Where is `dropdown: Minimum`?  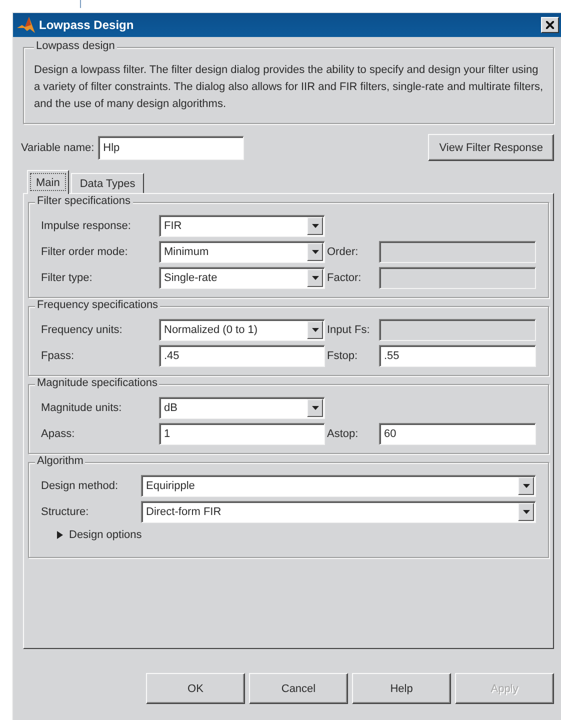 dropdown: Minimum is located at coordinates (242, 252).